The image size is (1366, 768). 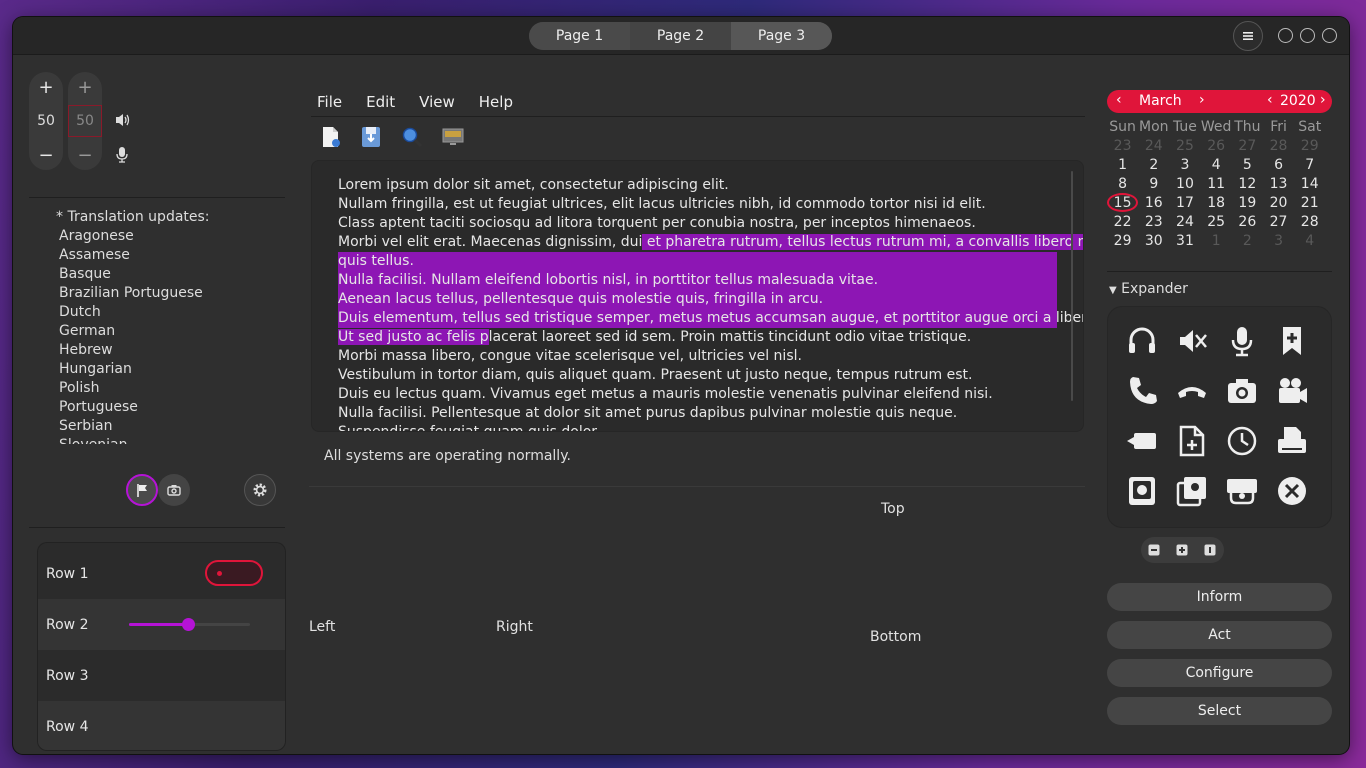 What do you see at coordinates (680, 36) in the screenshot?
I see `tab-page-2: Page 2` at bounding box center [680, 36].